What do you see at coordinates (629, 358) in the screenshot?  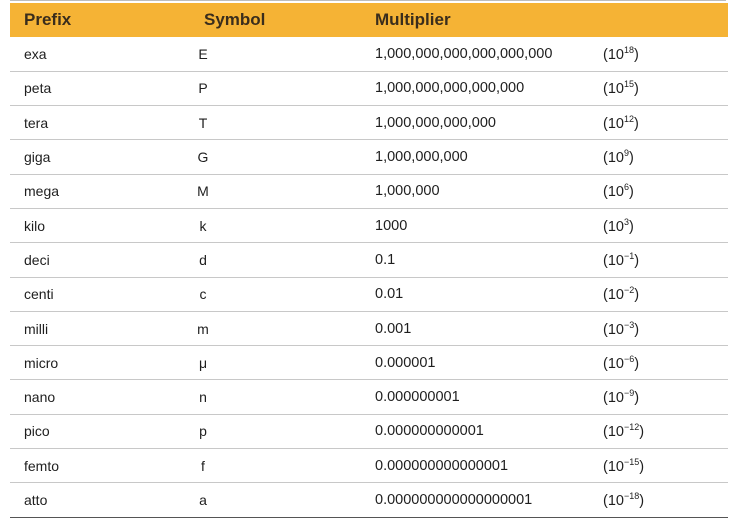 I see `power-exponent: −6` at bounding box center [629, 358].